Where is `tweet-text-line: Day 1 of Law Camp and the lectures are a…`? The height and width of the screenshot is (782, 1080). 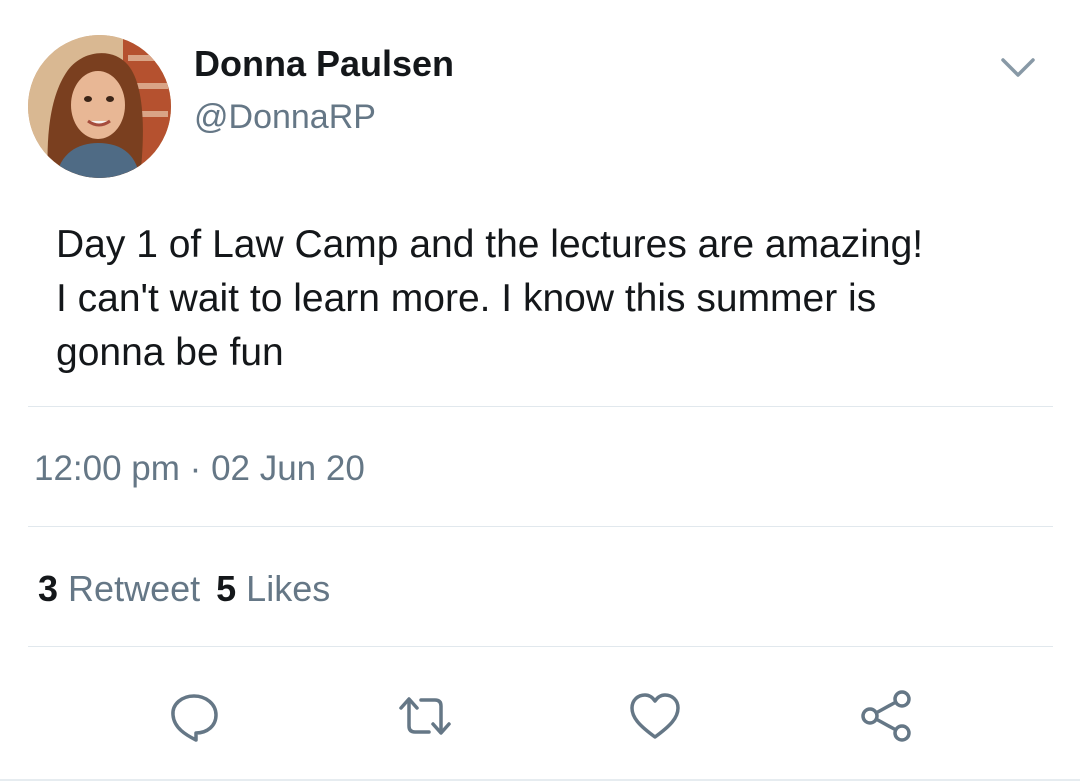
tweet-text-line: Day 1 of Law Camp and the lectures are a… is located at coordinates (490, 244).